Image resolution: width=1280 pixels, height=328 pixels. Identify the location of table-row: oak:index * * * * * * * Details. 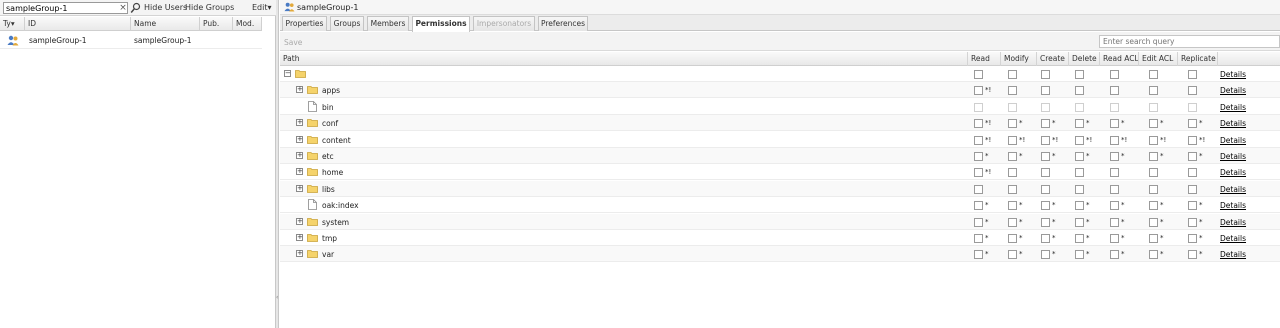
(780, 205).